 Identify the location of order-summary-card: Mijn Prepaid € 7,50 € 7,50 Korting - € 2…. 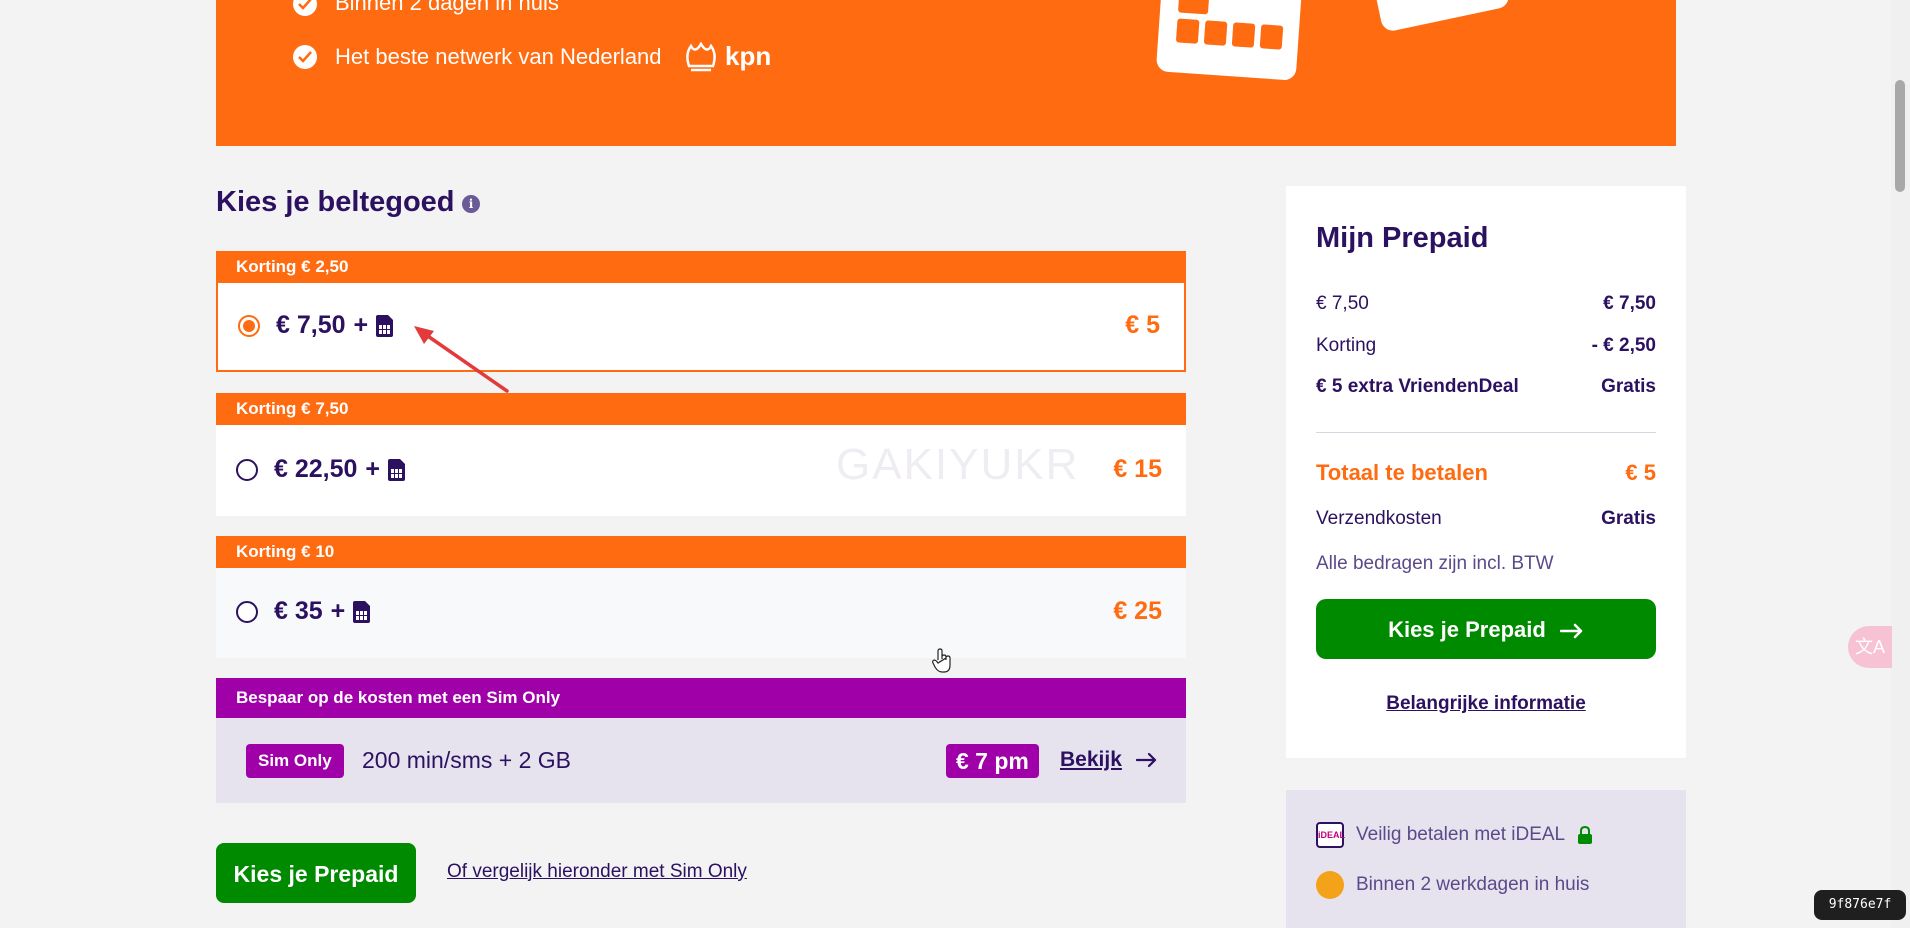
(1486, 472).